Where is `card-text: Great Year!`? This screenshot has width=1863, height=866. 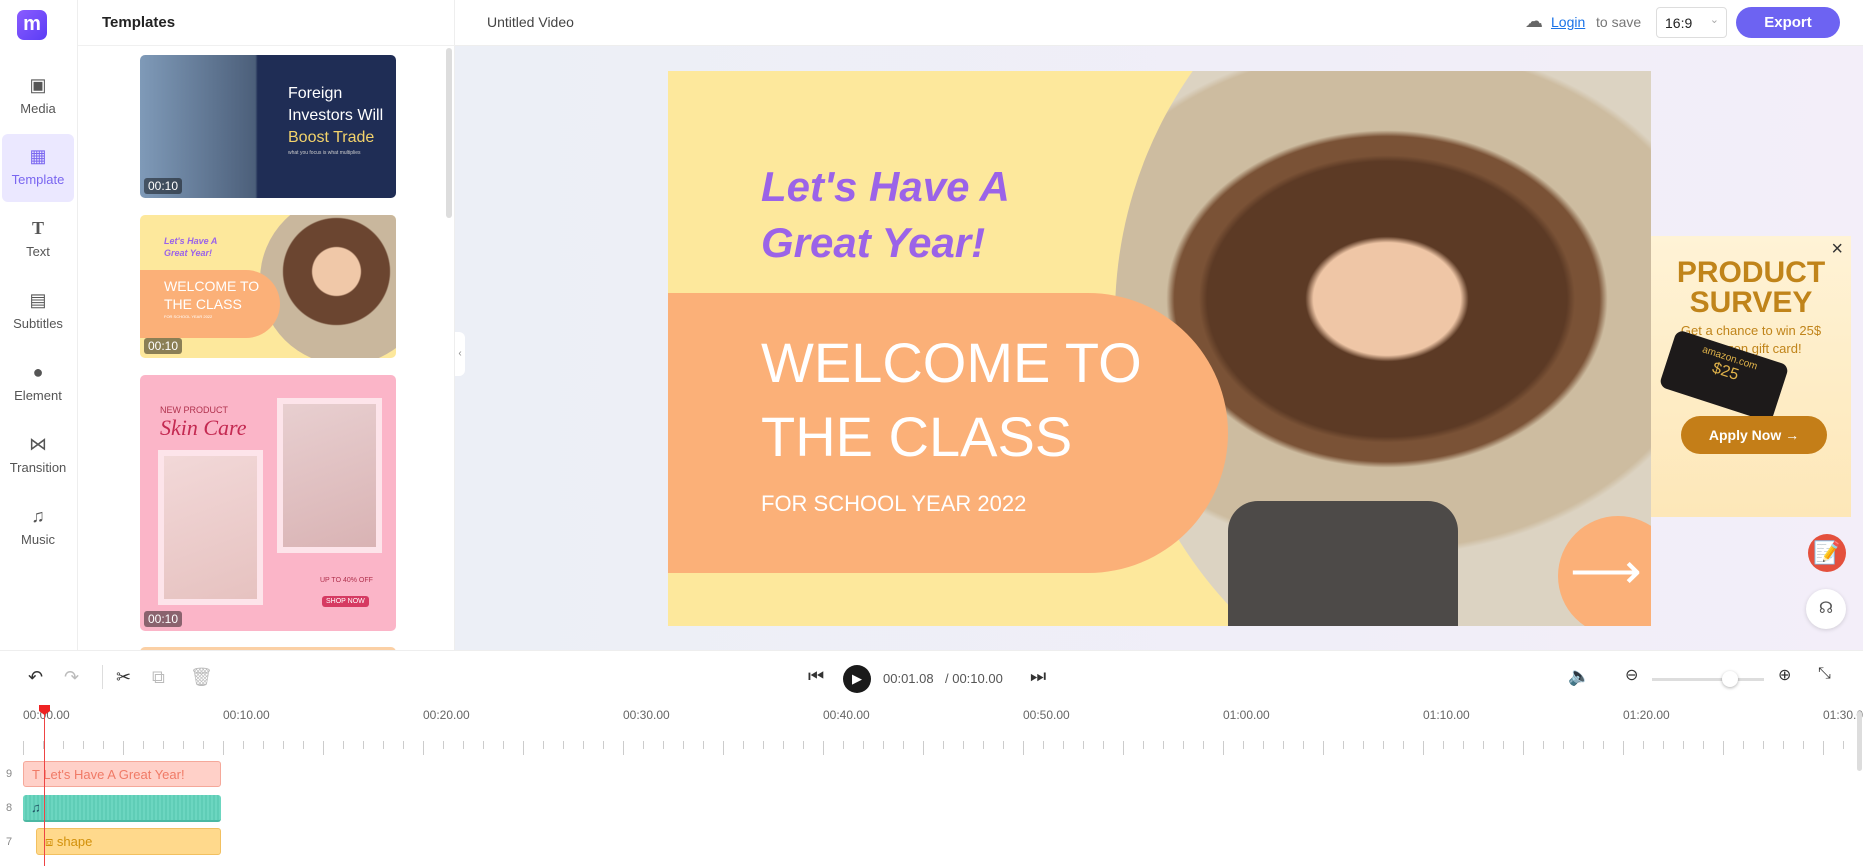
card-text: Great Year! is located at coordinates (188, 253).